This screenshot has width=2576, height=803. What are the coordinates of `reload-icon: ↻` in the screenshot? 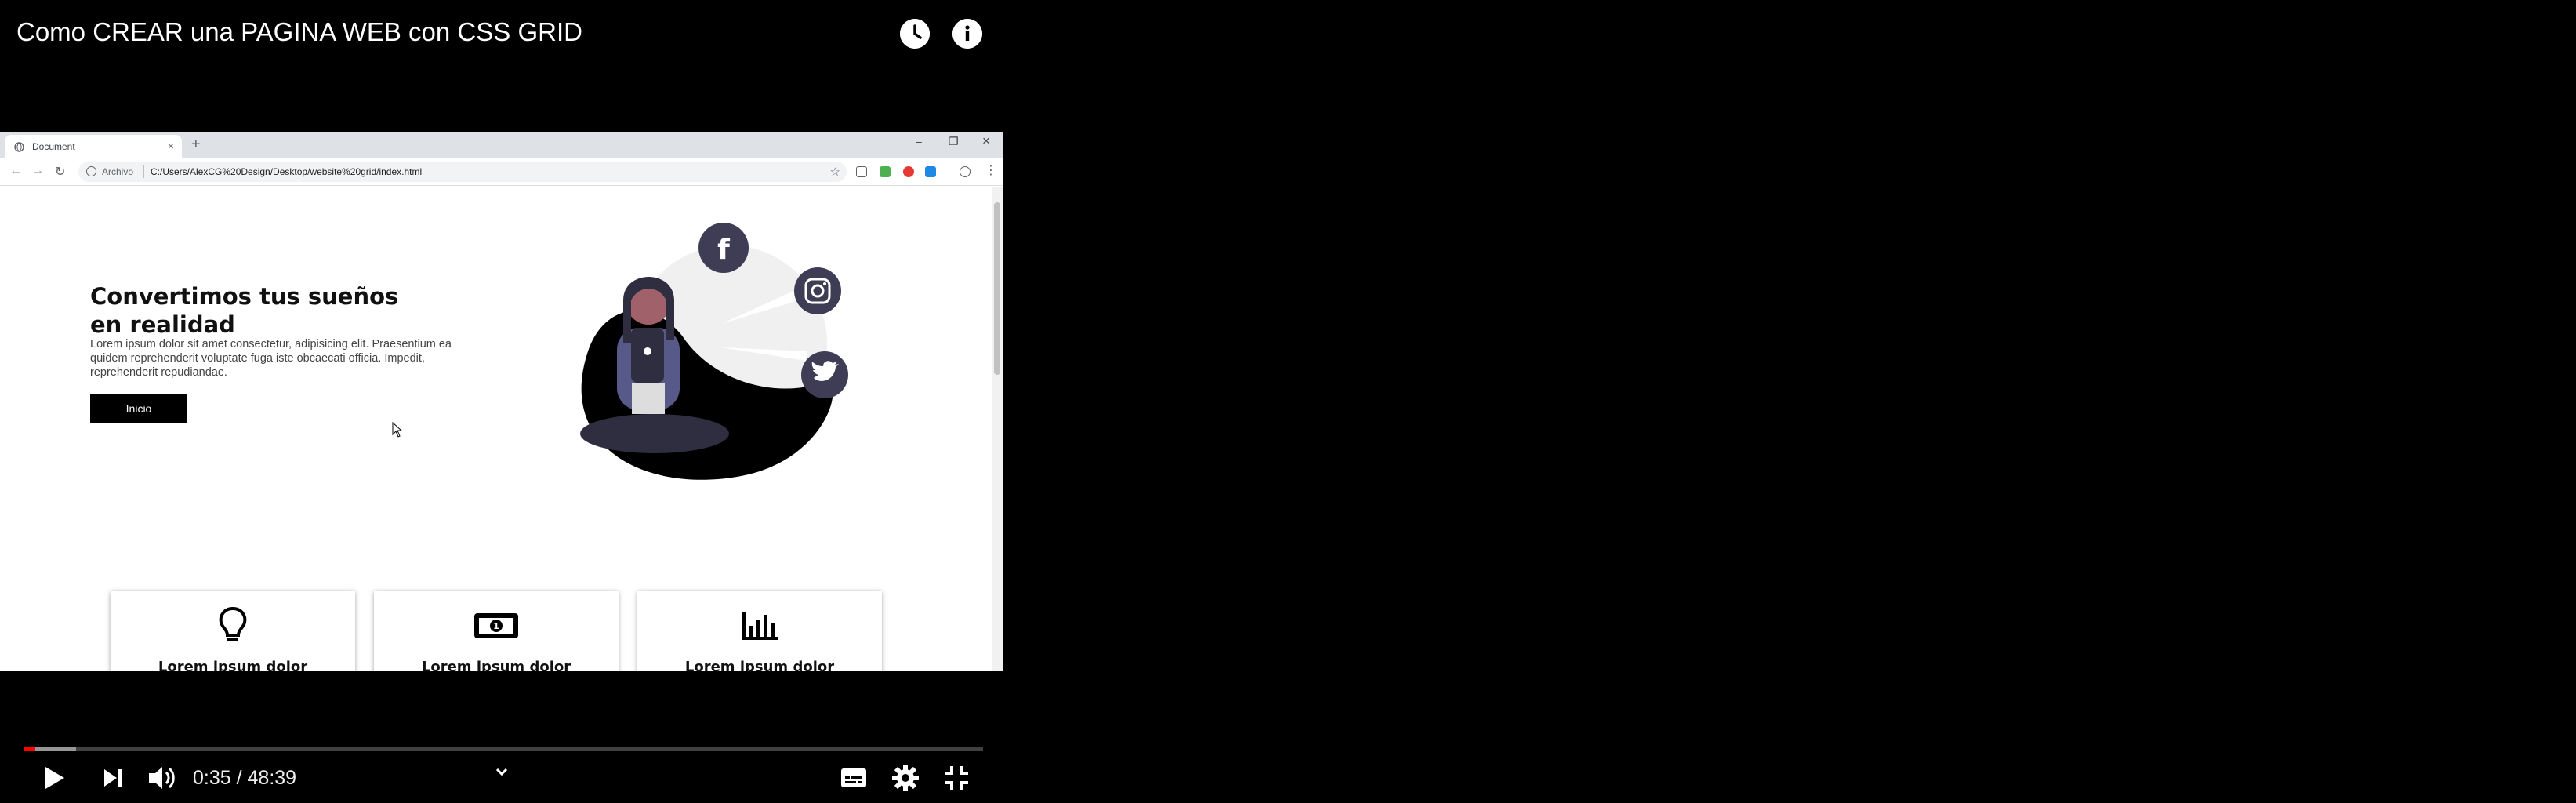 It's located at (60, 172).